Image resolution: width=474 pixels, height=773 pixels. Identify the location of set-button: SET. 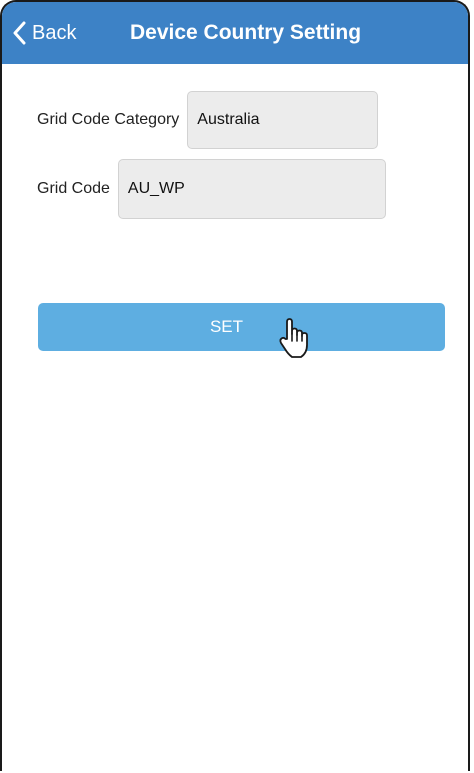
(241, 330).